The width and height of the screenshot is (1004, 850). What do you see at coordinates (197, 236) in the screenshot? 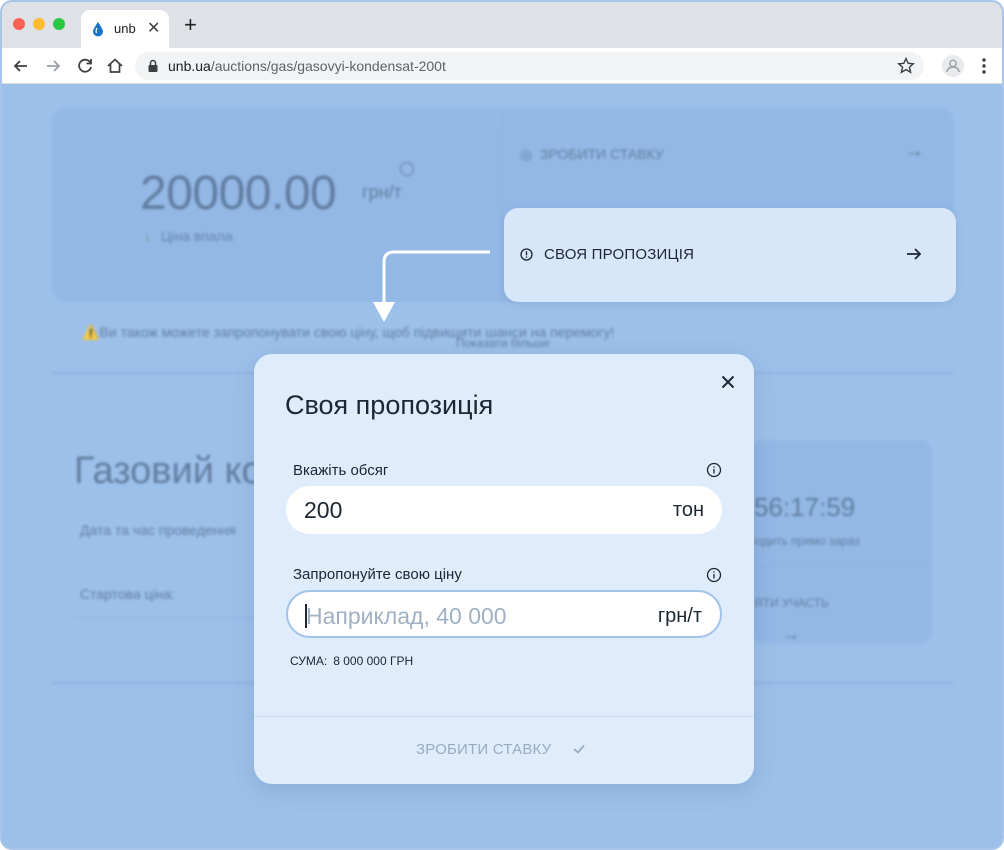
I see `price-status-text: Ціна впала` at bounding box center [197, 236].